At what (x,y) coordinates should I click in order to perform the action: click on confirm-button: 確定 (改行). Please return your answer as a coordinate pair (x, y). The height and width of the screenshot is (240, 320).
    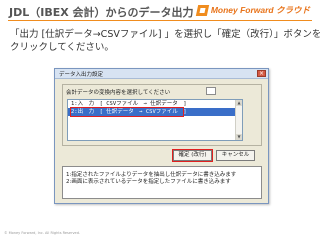
    Looking at the image, I should click on (192, 155).